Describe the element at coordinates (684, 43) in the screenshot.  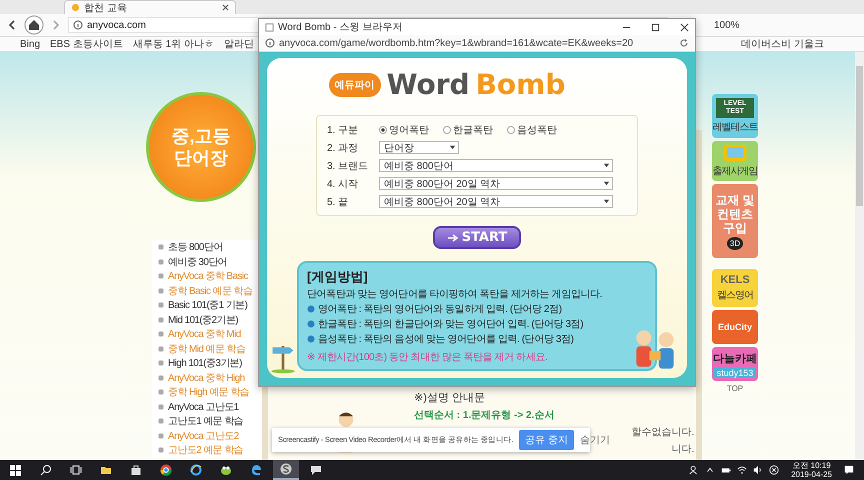
I see `reload-icon` at that location.